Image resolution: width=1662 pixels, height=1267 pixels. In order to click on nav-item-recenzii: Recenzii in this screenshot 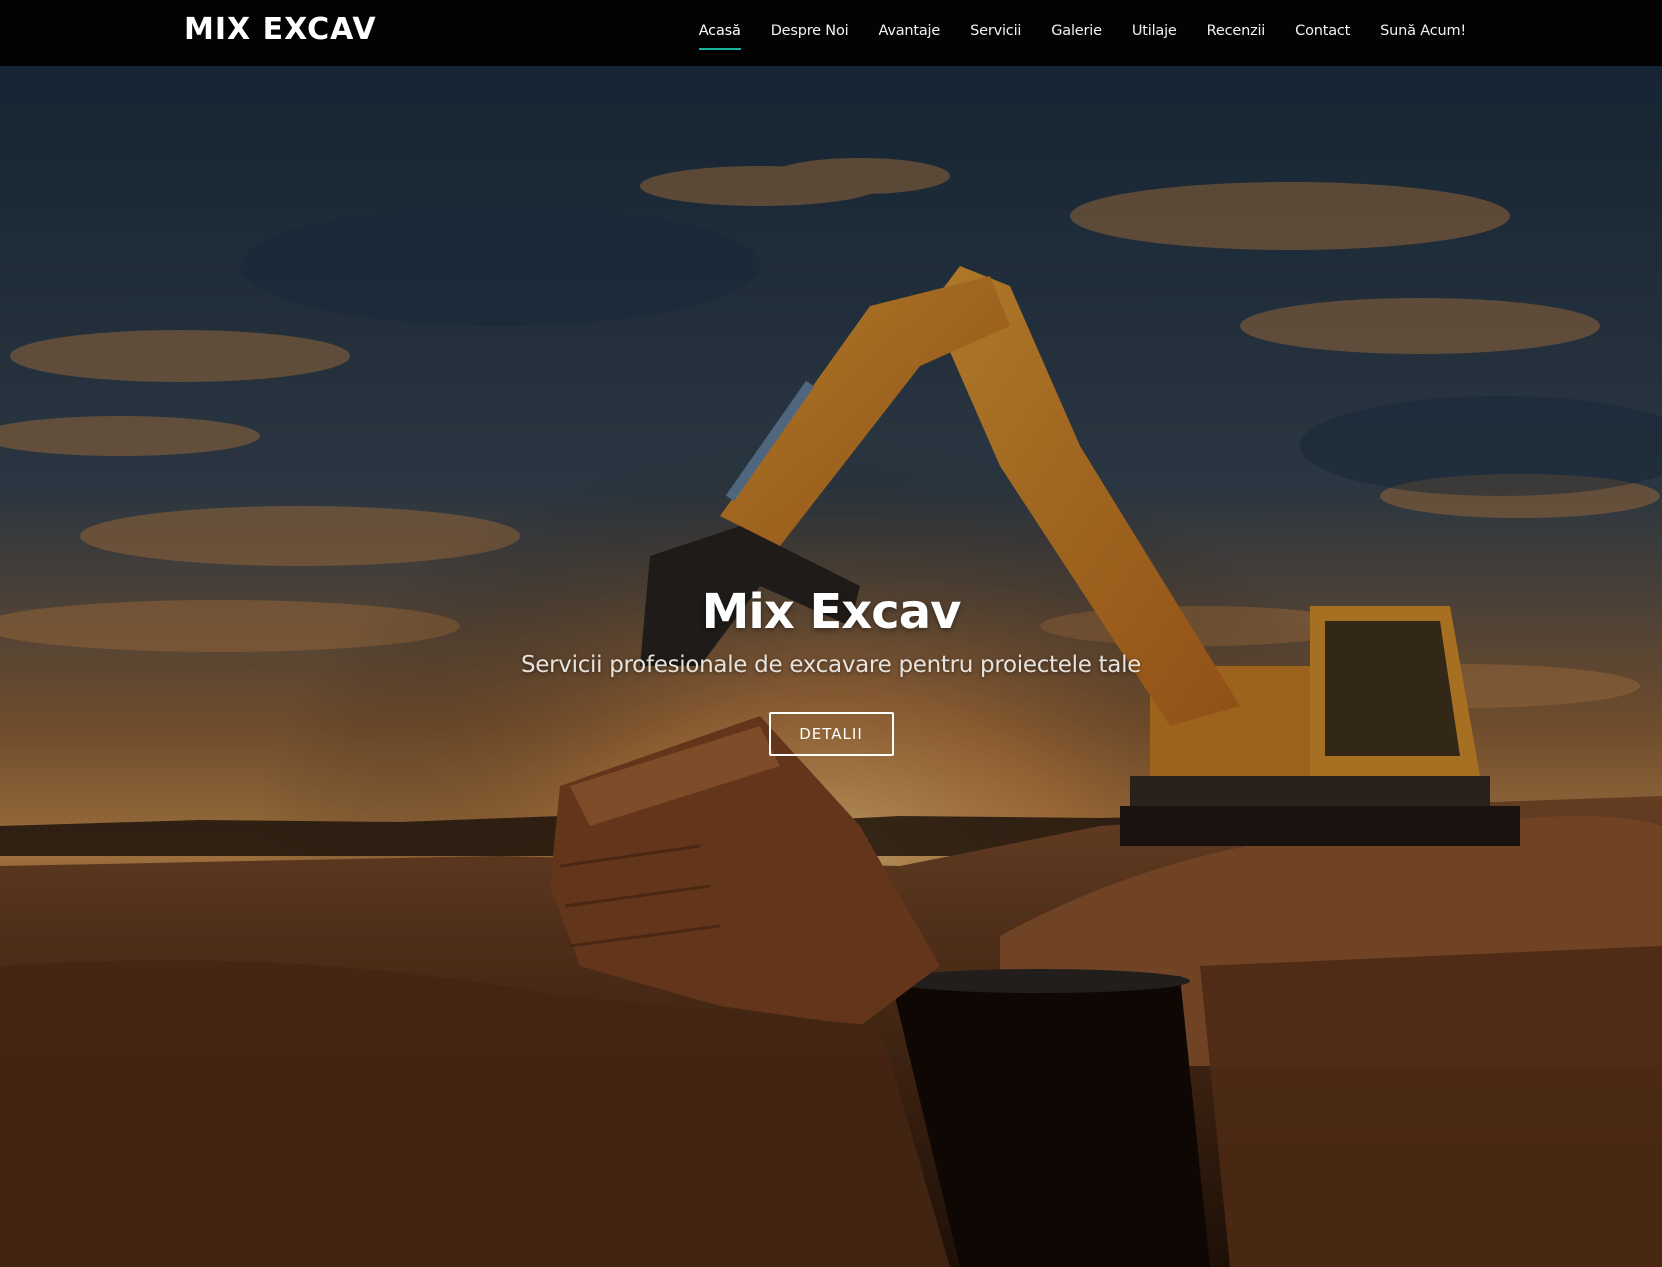, I will do `click(1236, 31)`.